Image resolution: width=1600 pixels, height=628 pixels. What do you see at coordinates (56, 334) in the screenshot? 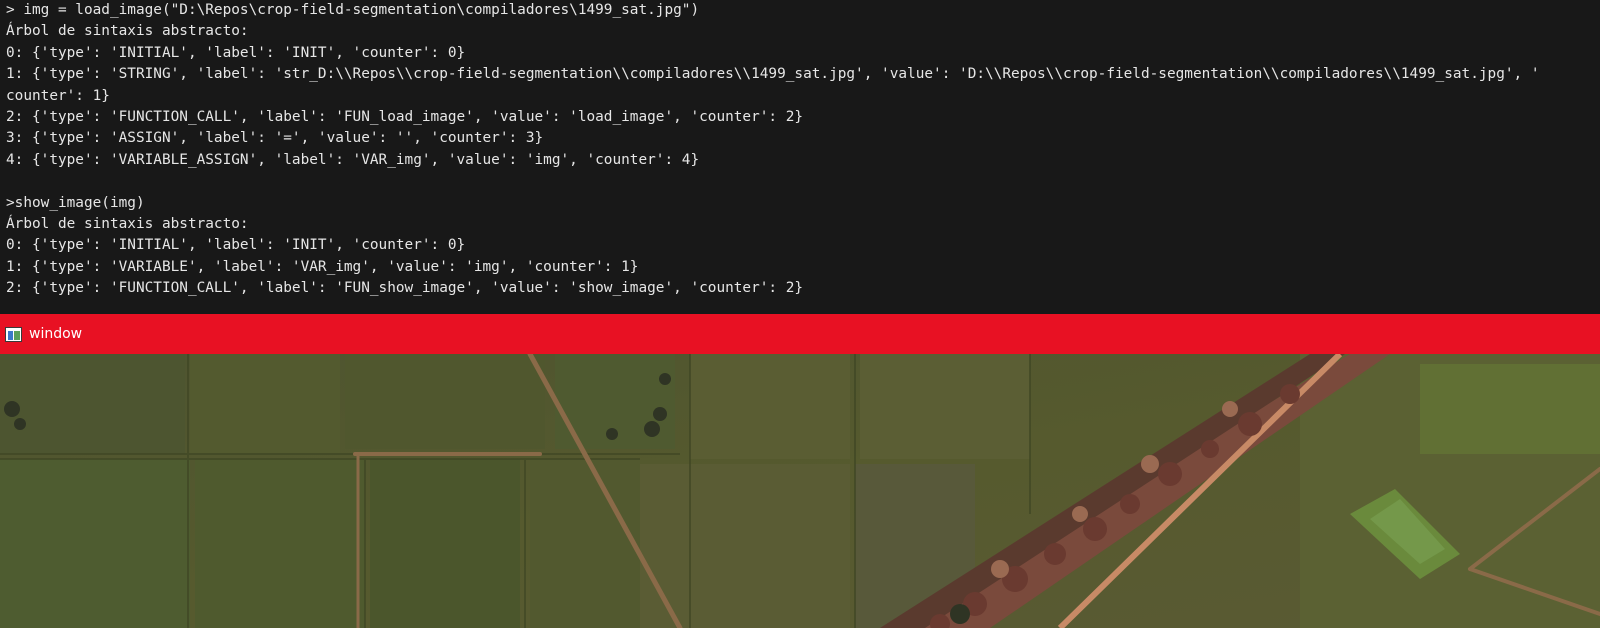
I see `window-title: window` at bounding box center [56, 334].